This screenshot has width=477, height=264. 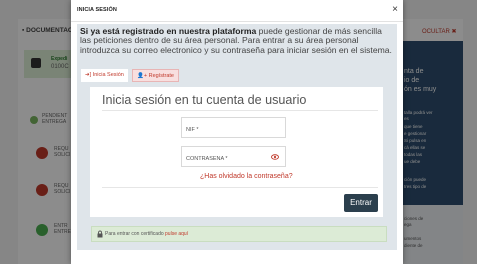 What do you see at coordinates (147, 234) in the screenshot?
I see `certificate-text: Para entrar con certificado pulse aquí` at bounding box center [147, 234].